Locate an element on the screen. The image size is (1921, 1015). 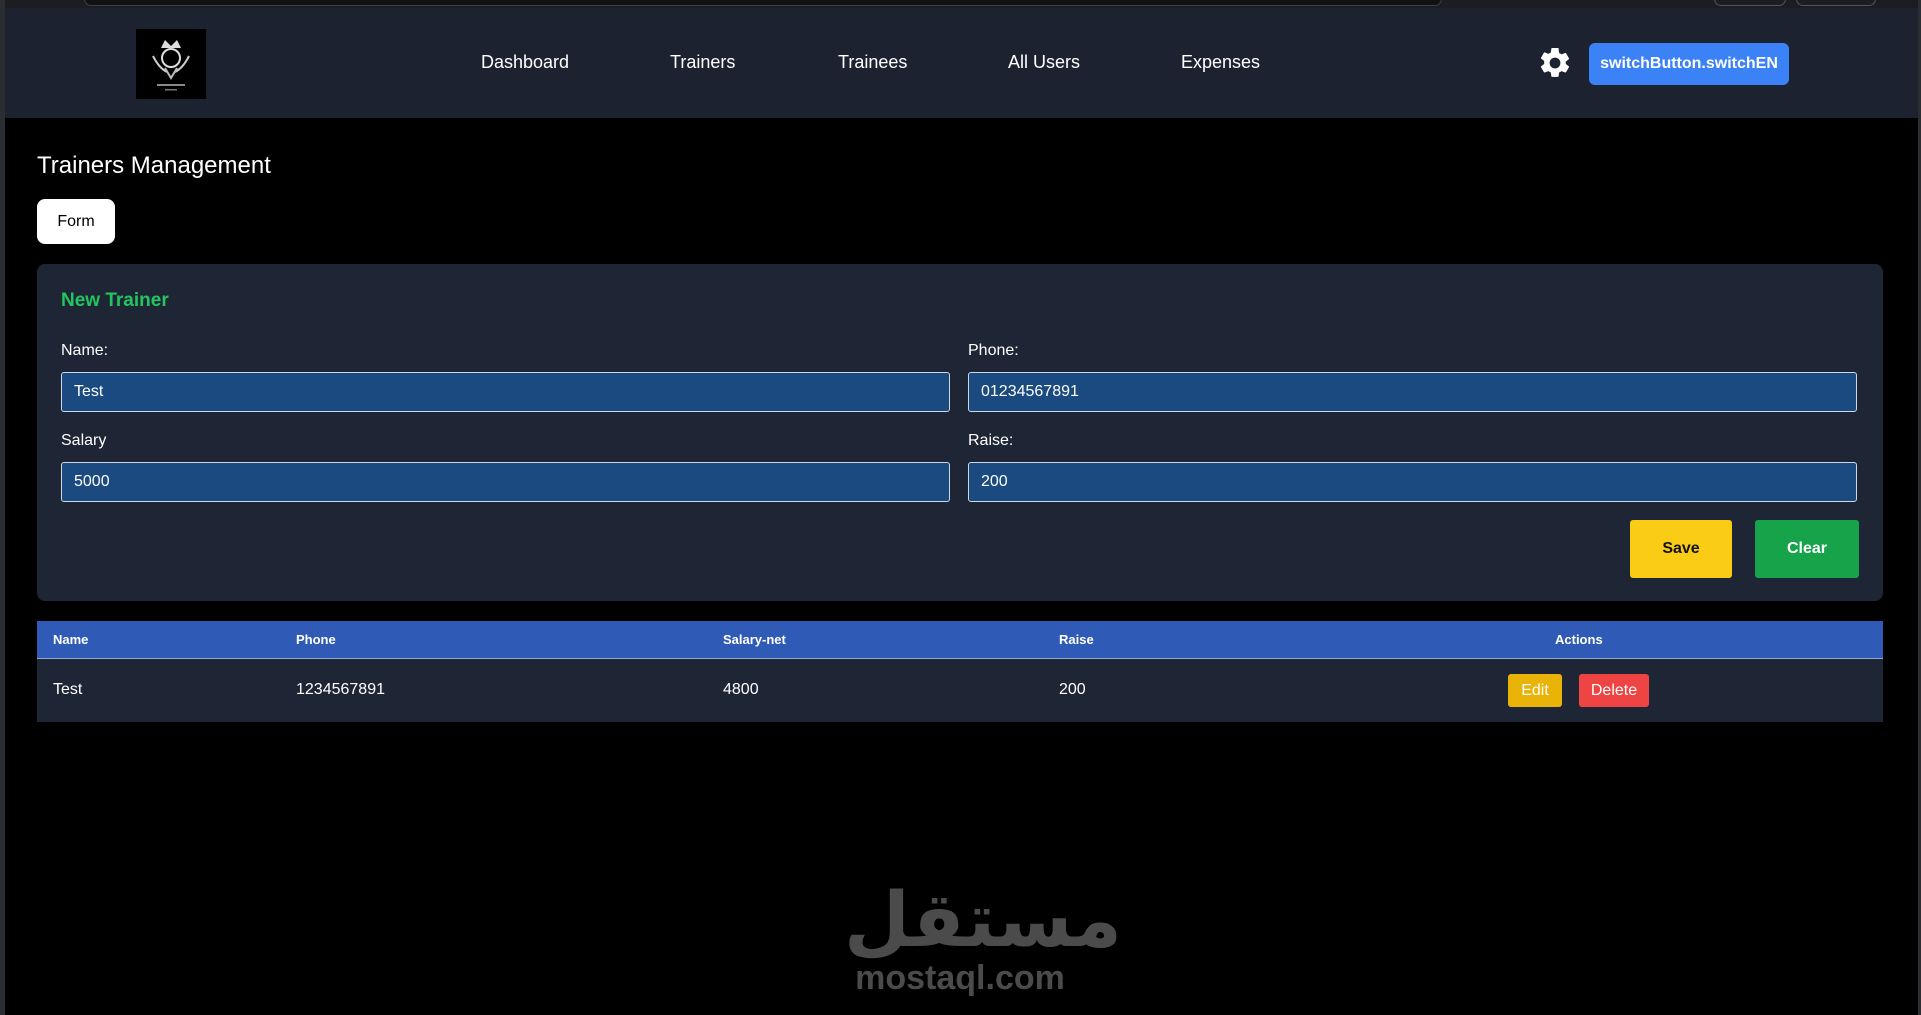
cell-name: Test is located at coordinates (68, 689).